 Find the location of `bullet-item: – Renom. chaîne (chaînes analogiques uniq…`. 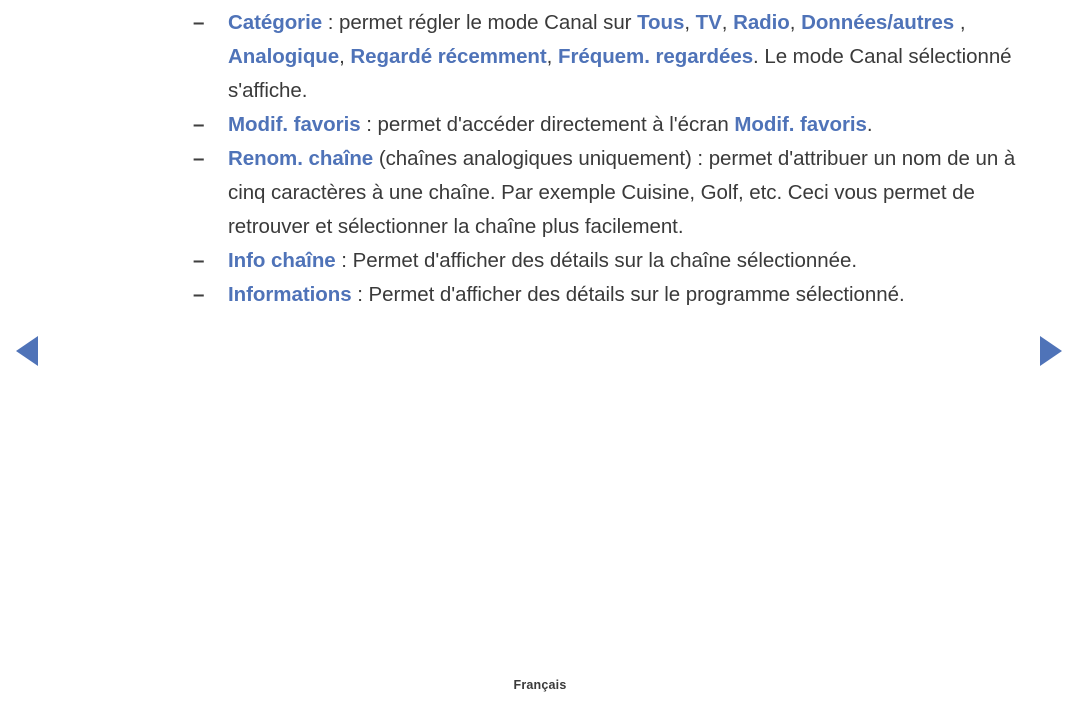

bullet-item: – Renom. chaîne (chaînes analogiques uniq… is located at coordinates (613, 193).